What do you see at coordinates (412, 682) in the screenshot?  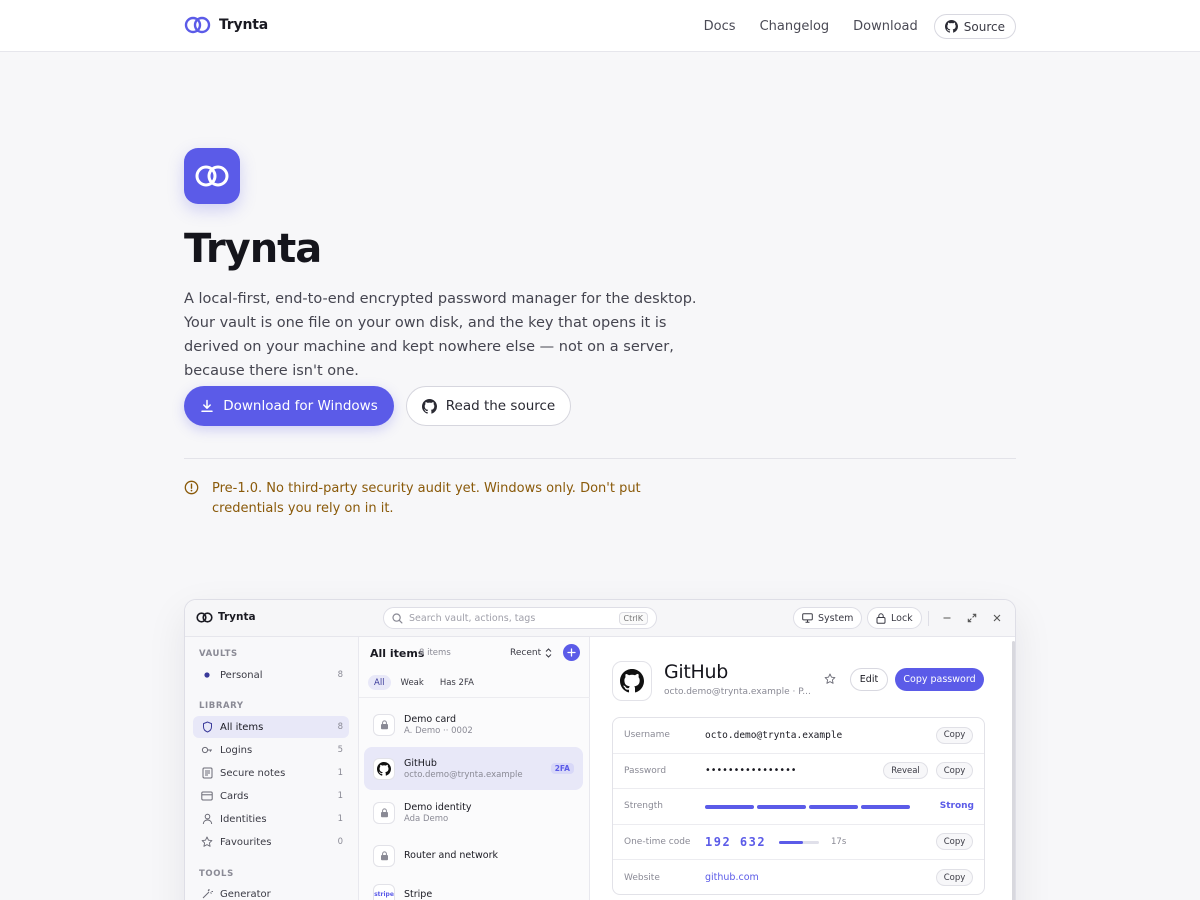 I see `filter-weak: Weak` at bounding box center [412, 682].